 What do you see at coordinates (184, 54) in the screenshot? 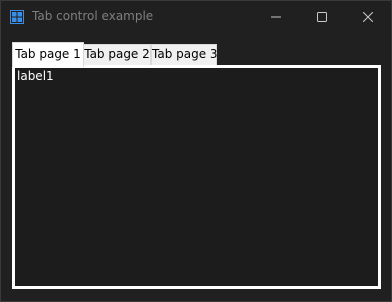
I see `tab-page-3: Tab page 3` at bounding box center [184, 54].